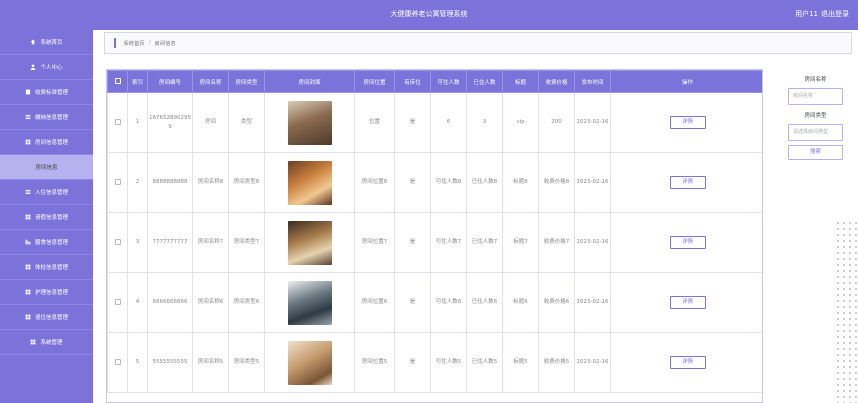  What do you see at coordinates (46, 117) in the screenshot?
I see `sidebar-item-payment: 缴纳信息管理` at bounding box center [46, 117].